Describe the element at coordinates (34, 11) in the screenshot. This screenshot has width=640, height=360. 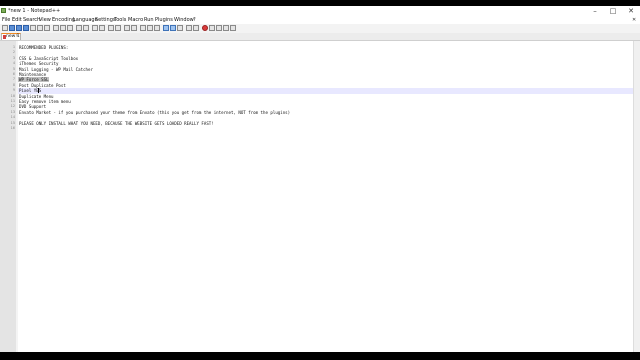
I see `window-title: *new 1 - Notepad++` at that location.